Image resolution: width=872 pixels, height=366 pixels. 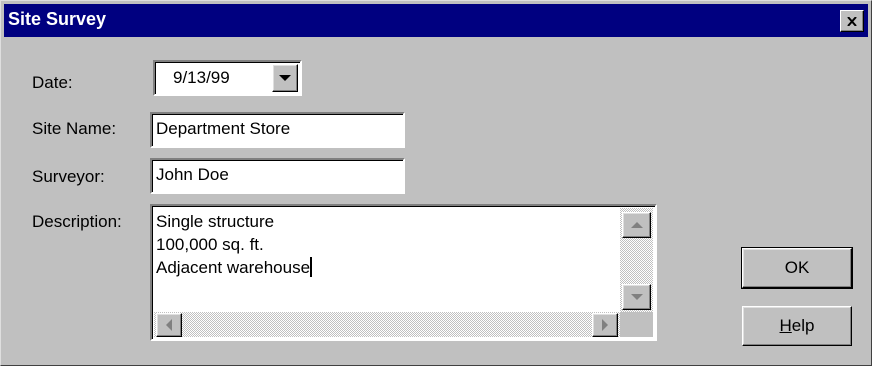 I want to click on close-button, so click(x=852, y=21).